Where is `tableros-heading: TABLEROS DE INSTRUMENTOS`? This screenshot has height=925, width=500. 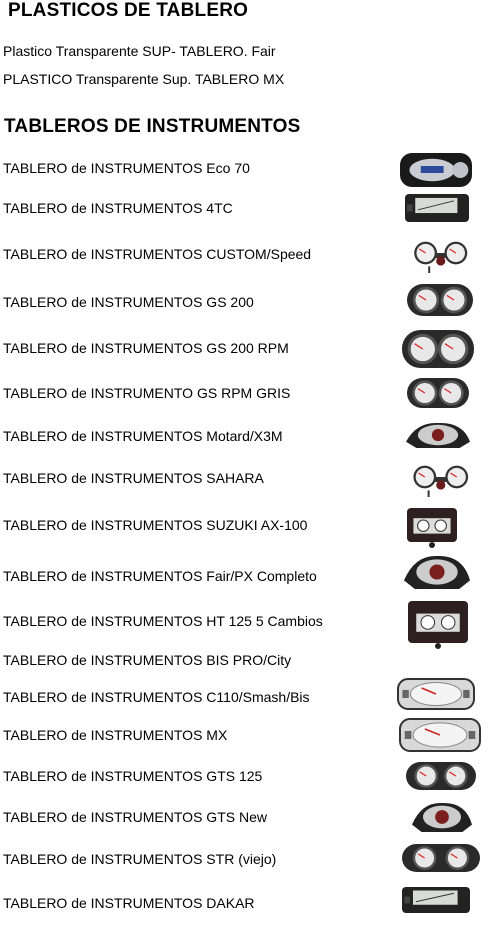 tableros-heading: TABLEROS DE INSTRUMENTOS is located at coordinates (152, 126).